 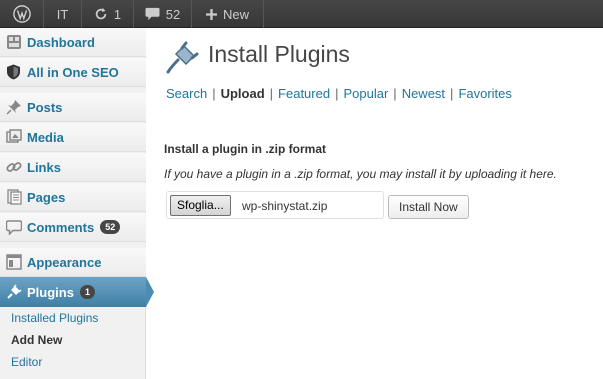 I want to click on file-upload-field: Sfoglia... wp-shinystat.zip, so click(x=275, y=205).